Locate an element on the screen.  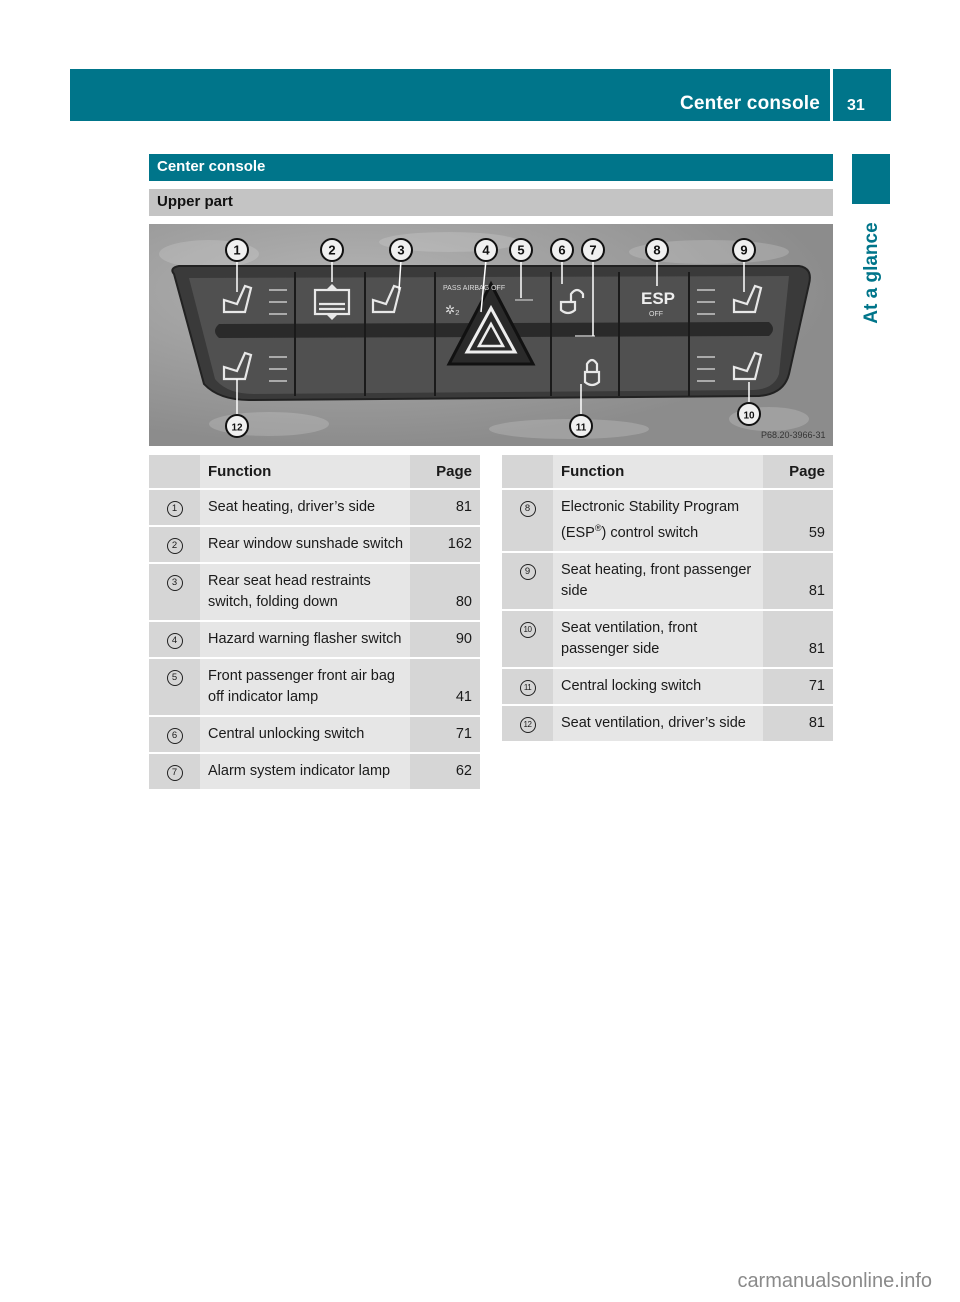
function-cell: Hazard warning flasher switch is located at coordinates (305, 640).